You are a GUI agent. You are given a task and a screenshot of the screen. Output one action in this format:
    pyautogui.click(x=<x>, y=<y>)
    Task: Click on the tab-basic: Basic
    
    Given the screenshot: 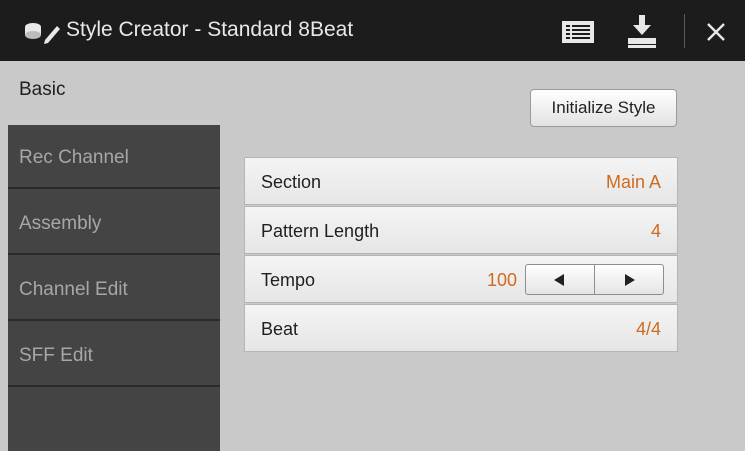 What is the action you would take?
    pyautogui.click(x=114, y=93)
    